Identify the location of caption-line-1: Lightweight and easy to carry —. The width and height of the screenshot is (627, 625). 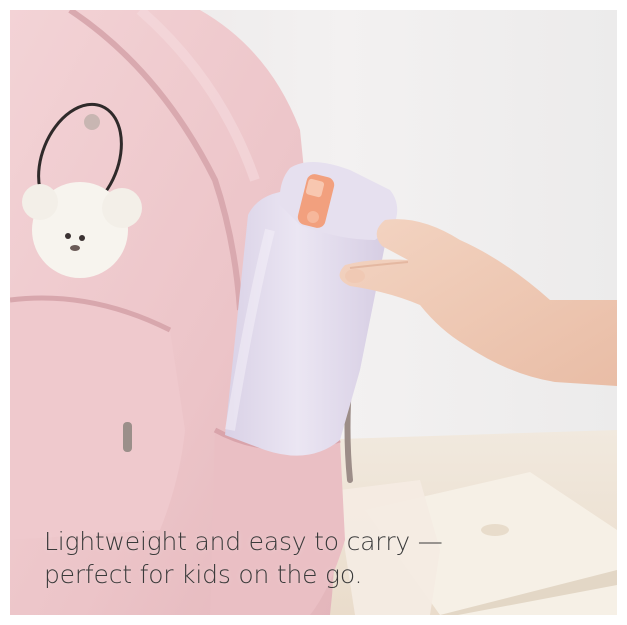
(243, 541).